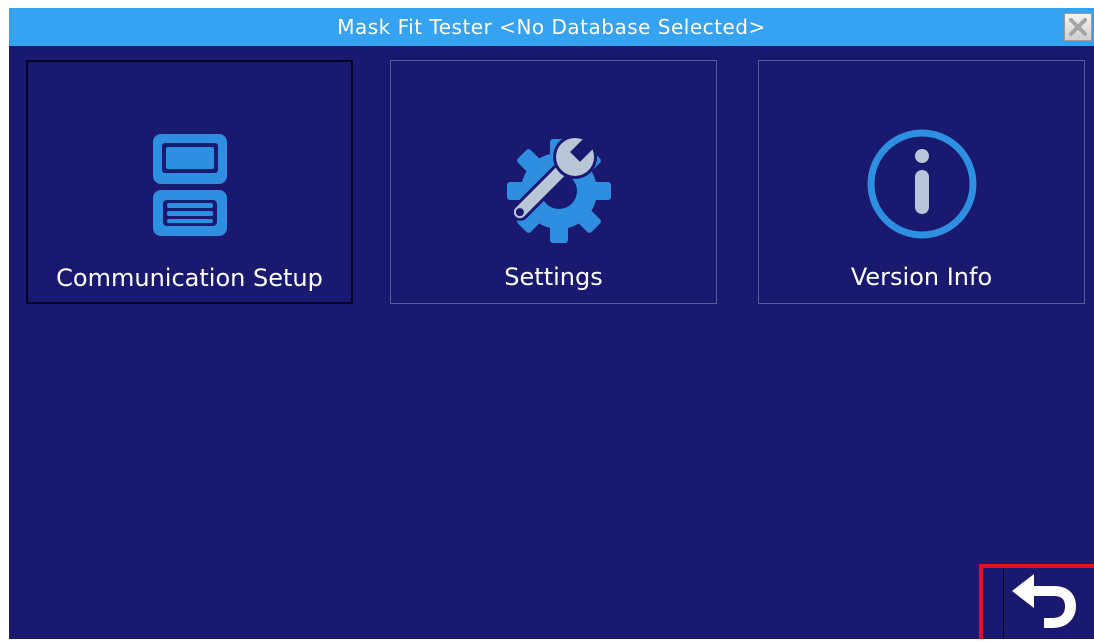 This screenshot has height=643, width=1094. I want to click on communication-setup-icon, so click(189, 185).